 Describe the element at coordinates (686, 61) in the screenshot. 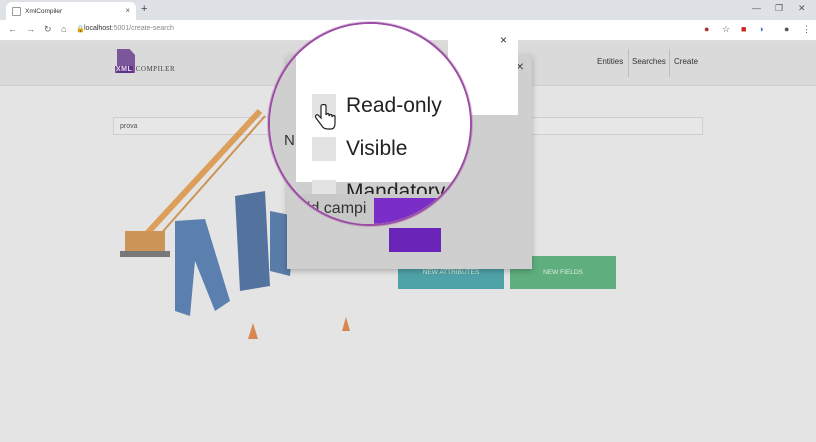

I see `nav-create: Create` at that location.